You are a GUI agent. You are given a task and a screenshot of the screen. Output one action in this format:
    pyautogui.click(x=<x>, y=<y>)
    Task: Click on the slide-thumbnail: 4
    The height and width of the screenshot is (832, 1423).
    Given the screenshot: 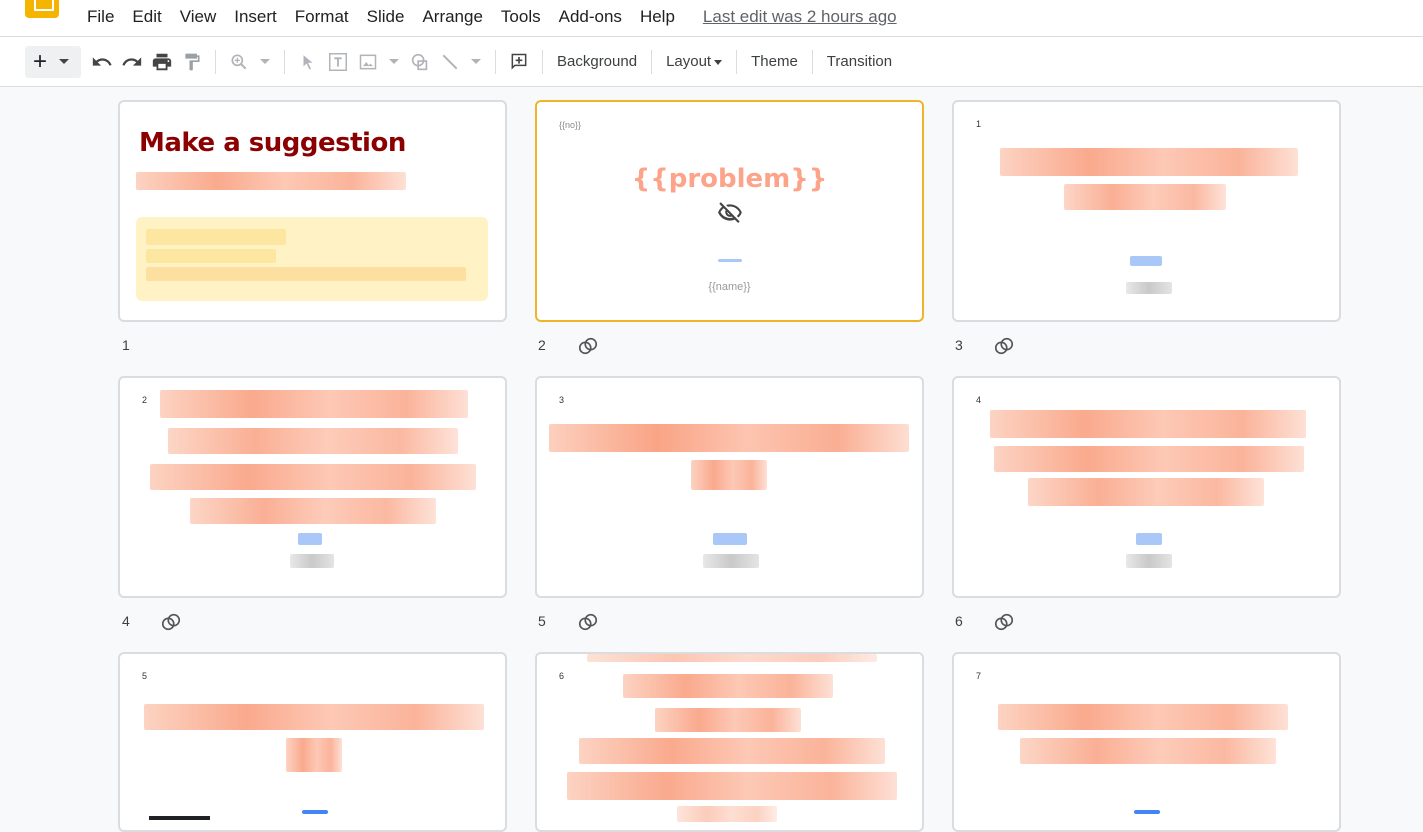 What is the action you would take?
    pyautogui.click(x=1146, y=487)
    